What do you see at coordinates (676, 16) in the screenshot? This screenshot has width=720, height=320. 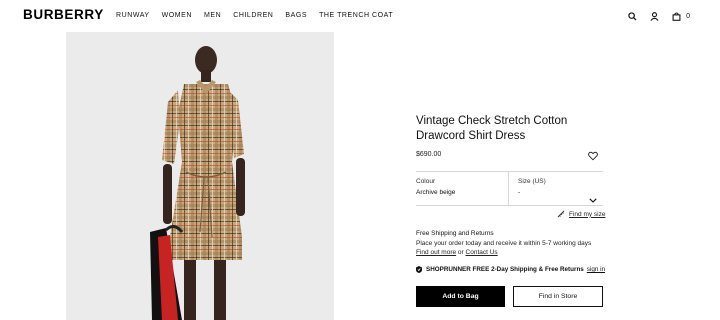 I see `bag-icon` at bounding box center [676, 16].